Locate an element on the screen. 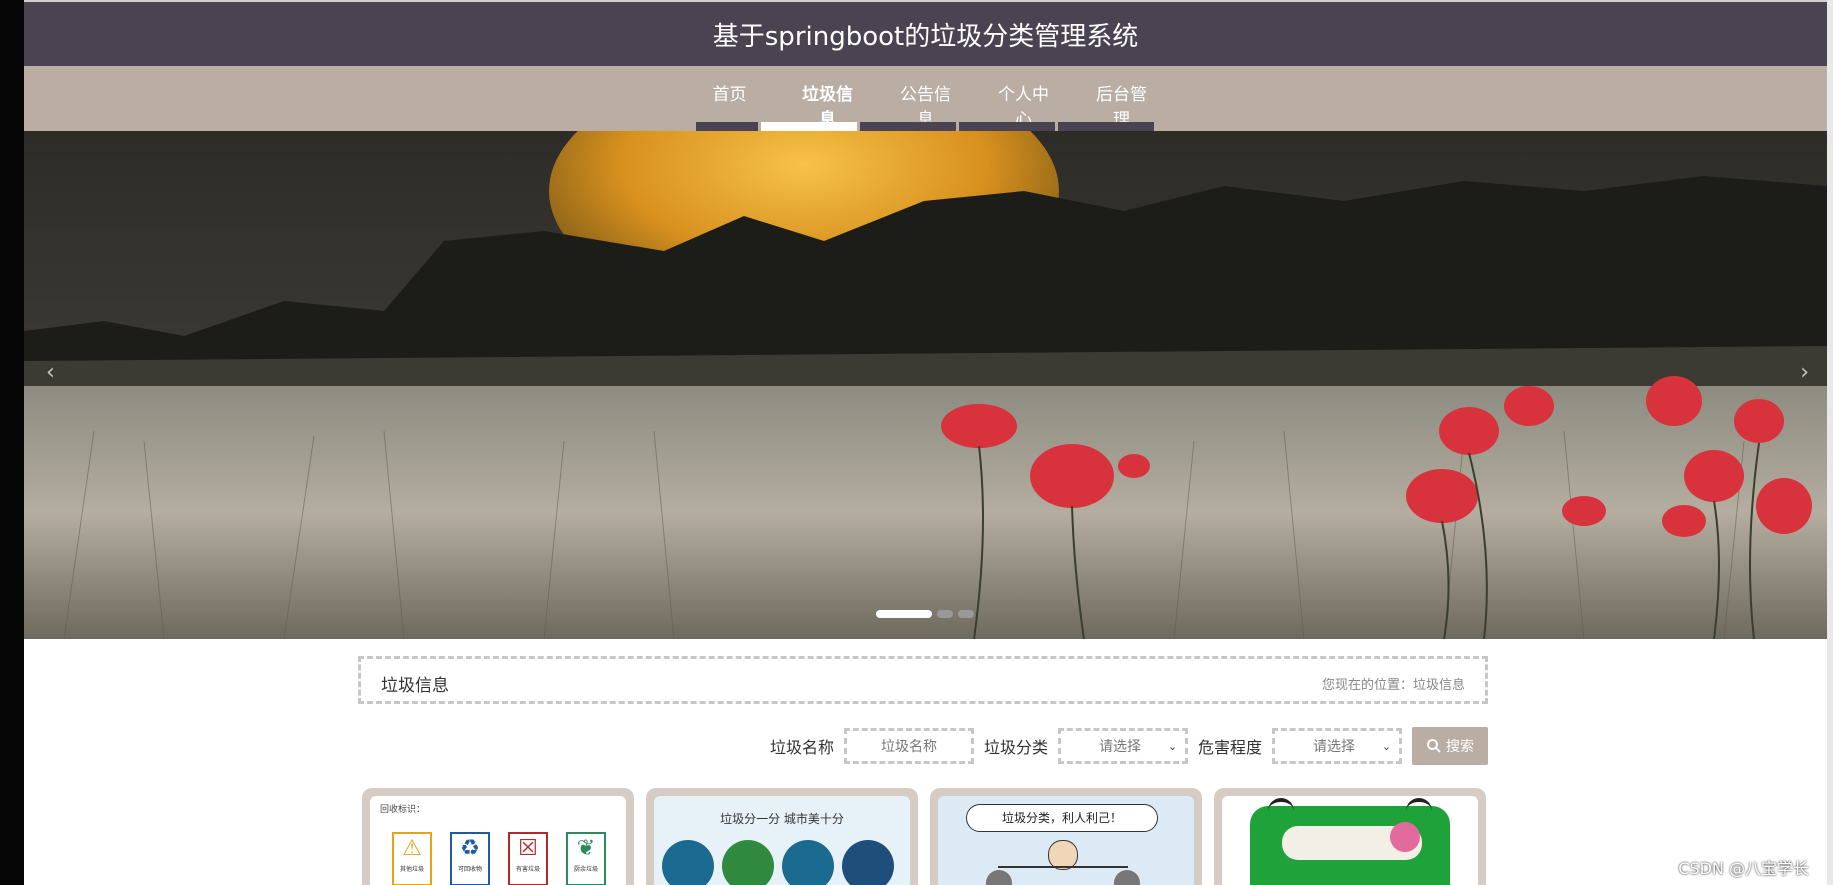 The image size is (1833, 885). scrollbar is located at coordinates (1830, 442).